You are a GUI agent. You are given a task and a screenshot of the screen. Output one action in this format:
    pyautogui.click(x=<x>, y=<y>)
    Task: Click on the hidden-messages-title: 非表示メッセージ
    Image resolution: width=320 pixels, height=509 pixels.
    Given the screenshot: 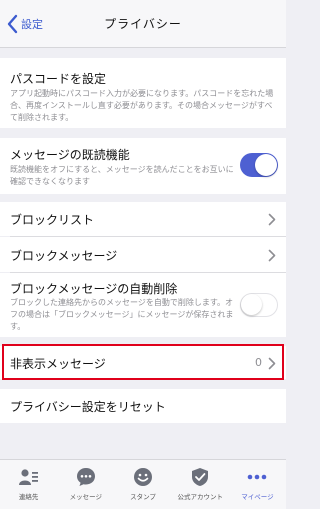 What is the action you would take?
    pyautogui.click(x=58, y=364)
    